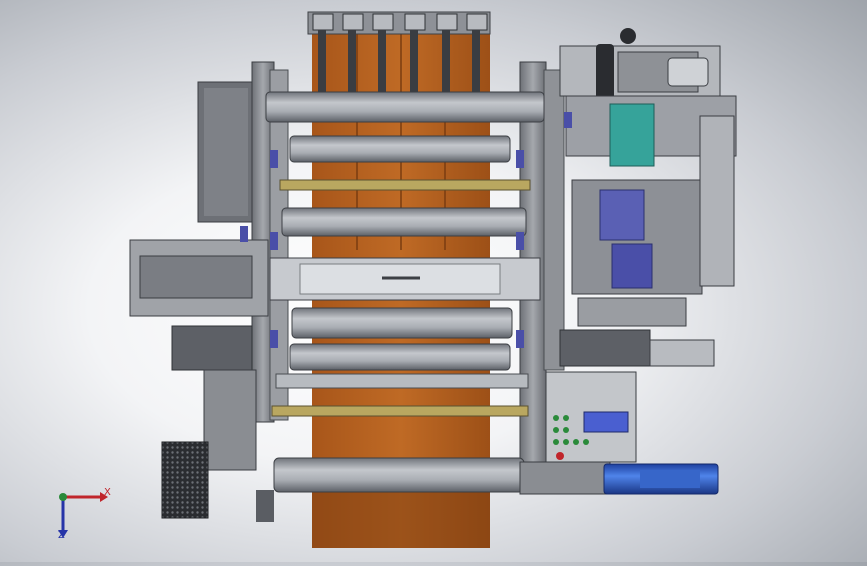  I want to click on triad-x-label: X, so click(107, 492).